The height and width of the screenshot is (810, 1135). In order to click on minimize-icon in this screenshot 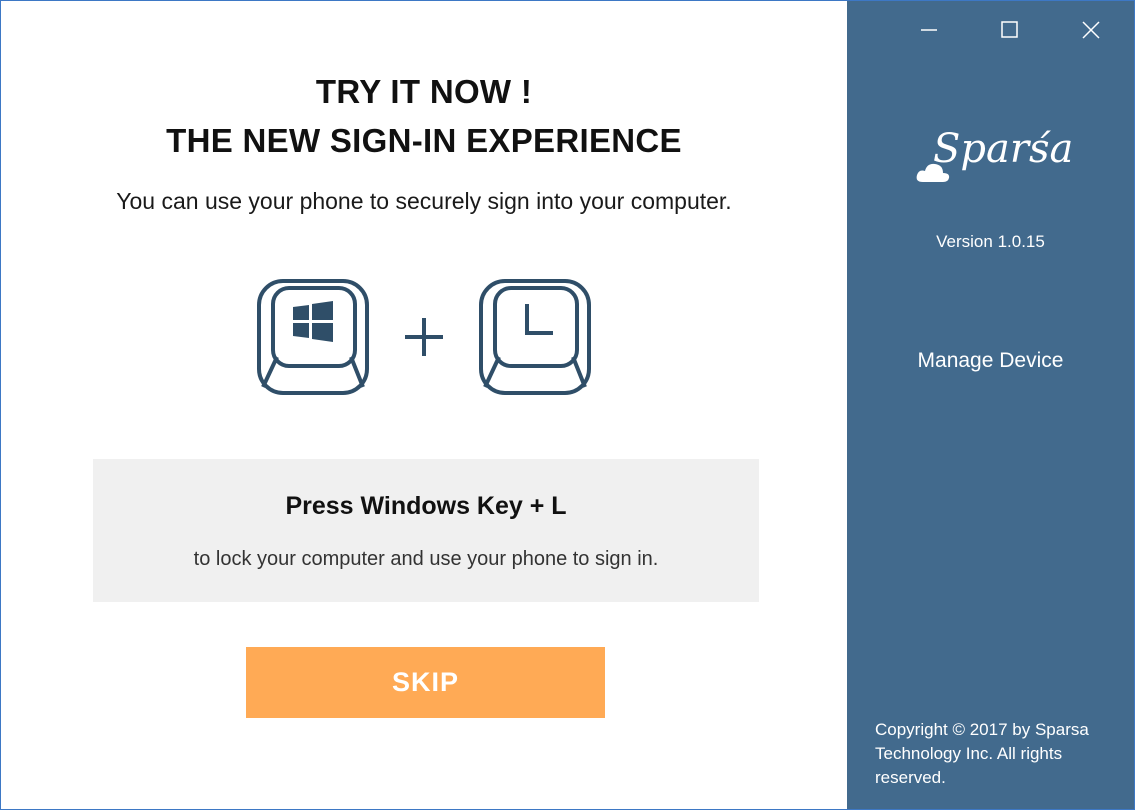, I will do `click(929, 29)`.